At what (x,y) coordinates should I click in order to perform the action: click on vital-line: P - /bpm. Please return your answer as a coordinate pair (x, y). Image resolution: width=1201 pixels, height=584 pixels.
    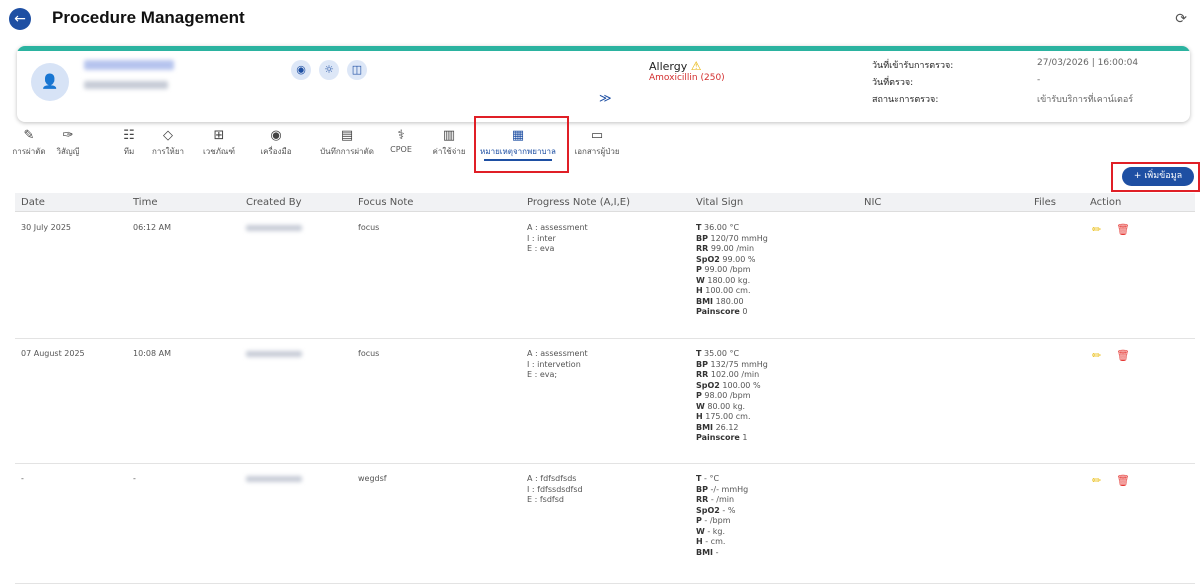
    Looking at the image, I should click on (713, 520).